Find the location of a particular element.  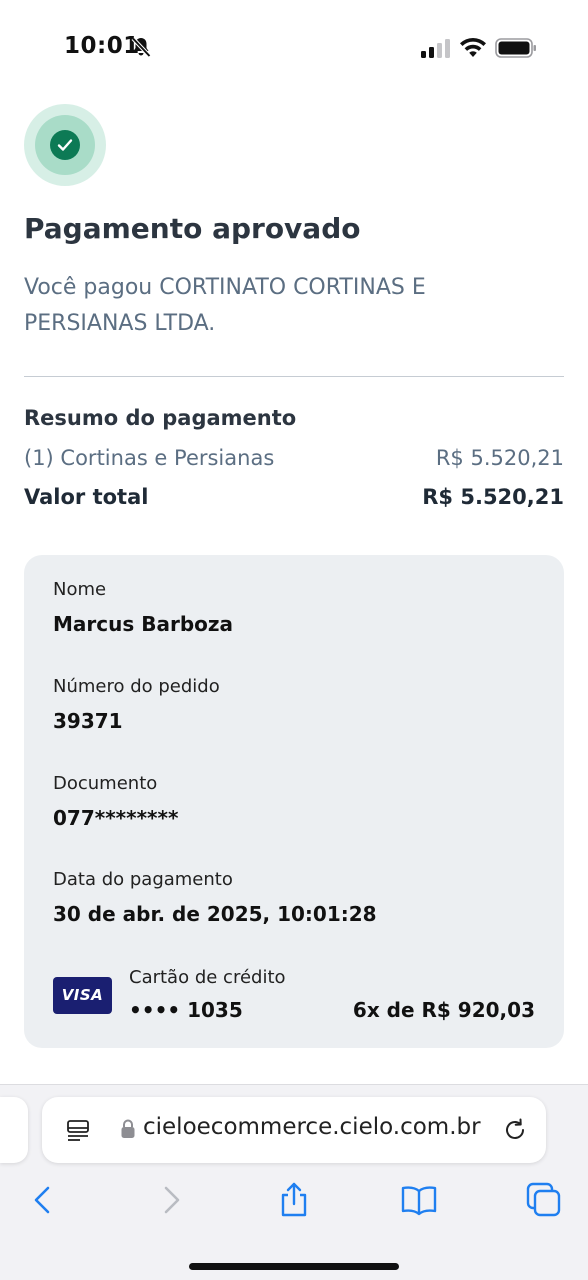

visa-logo: VISA is located at coordinates (82, 995).